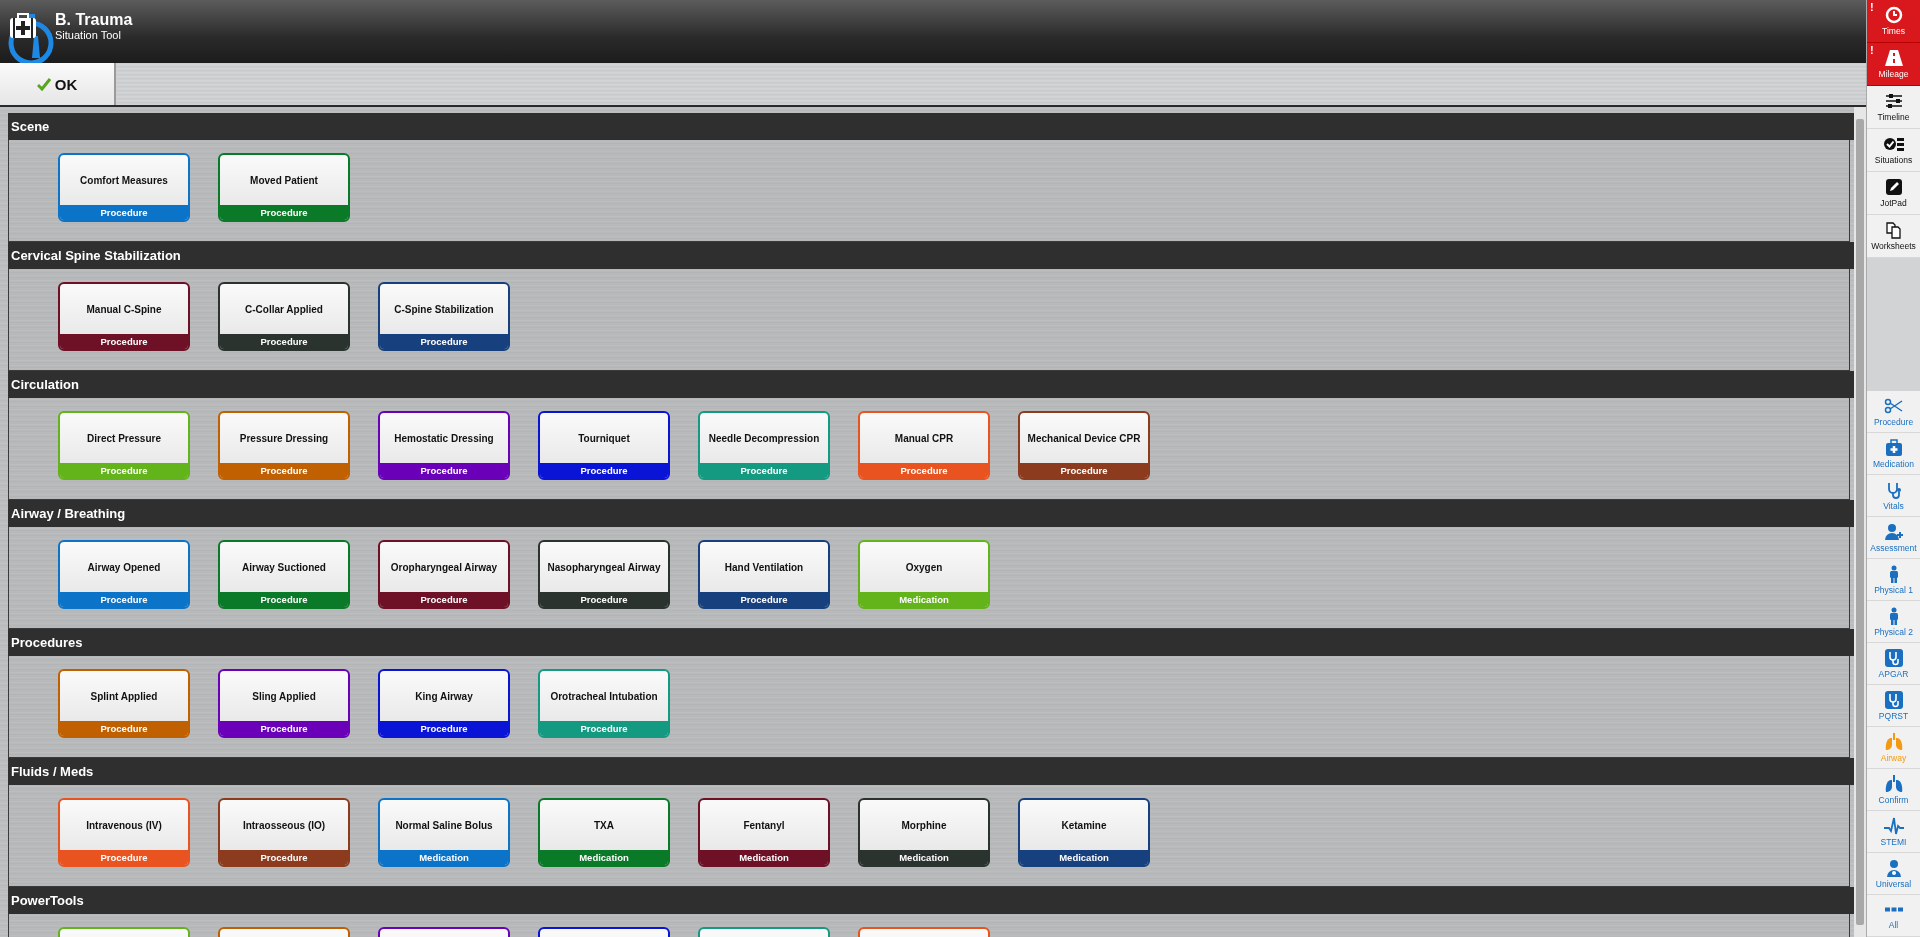 This screenshot has height=937, width=1920. I want to click on situation-card: Orotracheal Intubation Procedure, so click(604, 703).